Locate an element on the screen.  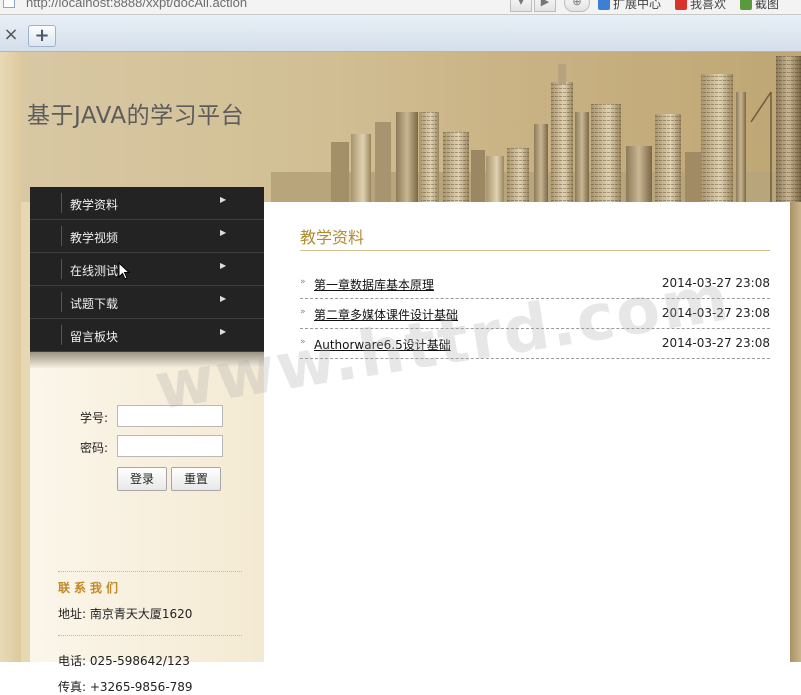
extension-center-button: 扩展中心 is located at coordinates (629, 6).